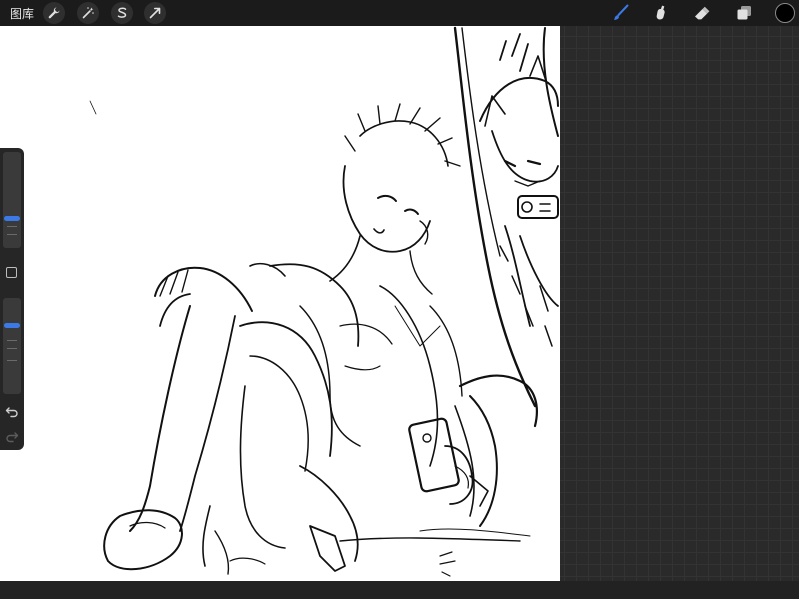 Image resolution: width=799 pixels, height=599 pixels. Describe the element at coordinates (12, 200) in the screenshot. I see `brush-size-slider` at that location.